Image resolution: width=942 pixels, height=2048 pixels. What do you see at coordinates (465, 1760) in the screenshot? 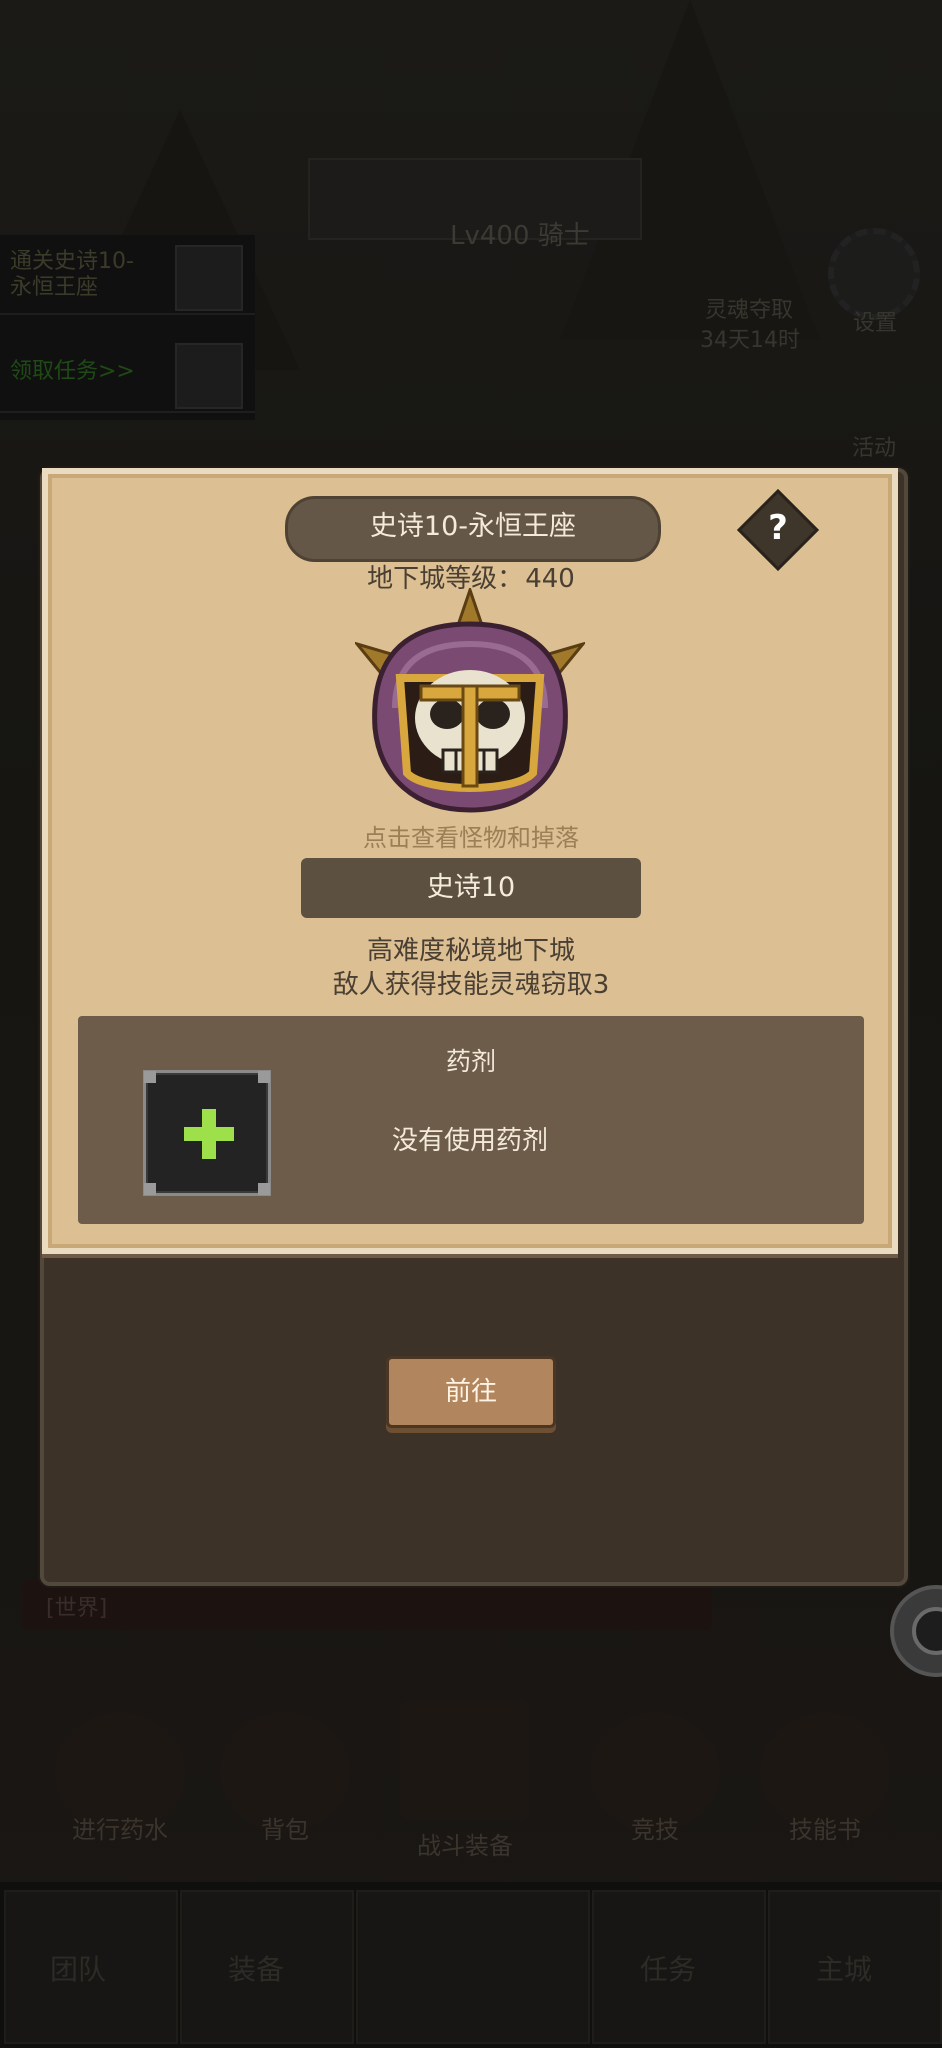
I see `chest-icon` at bounding box center [465, 1760].